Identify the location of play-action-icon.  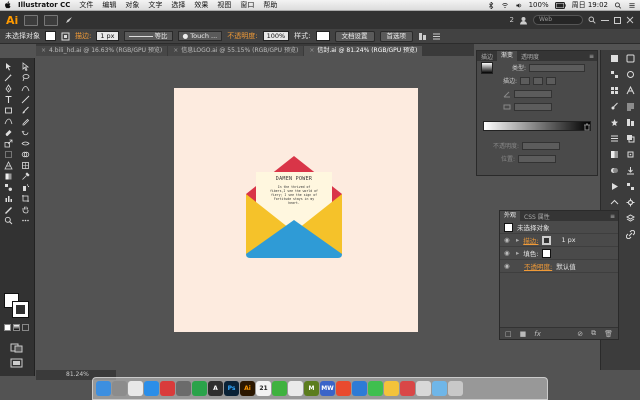
(614, 186).